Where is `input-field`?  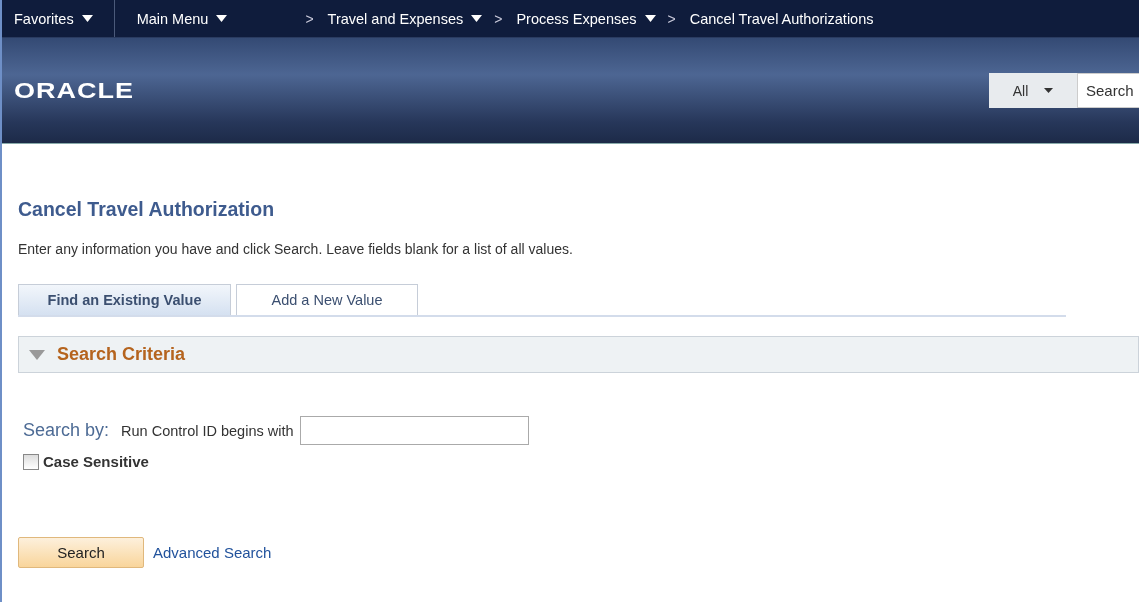
input-field is located at coordinates (414, 430).